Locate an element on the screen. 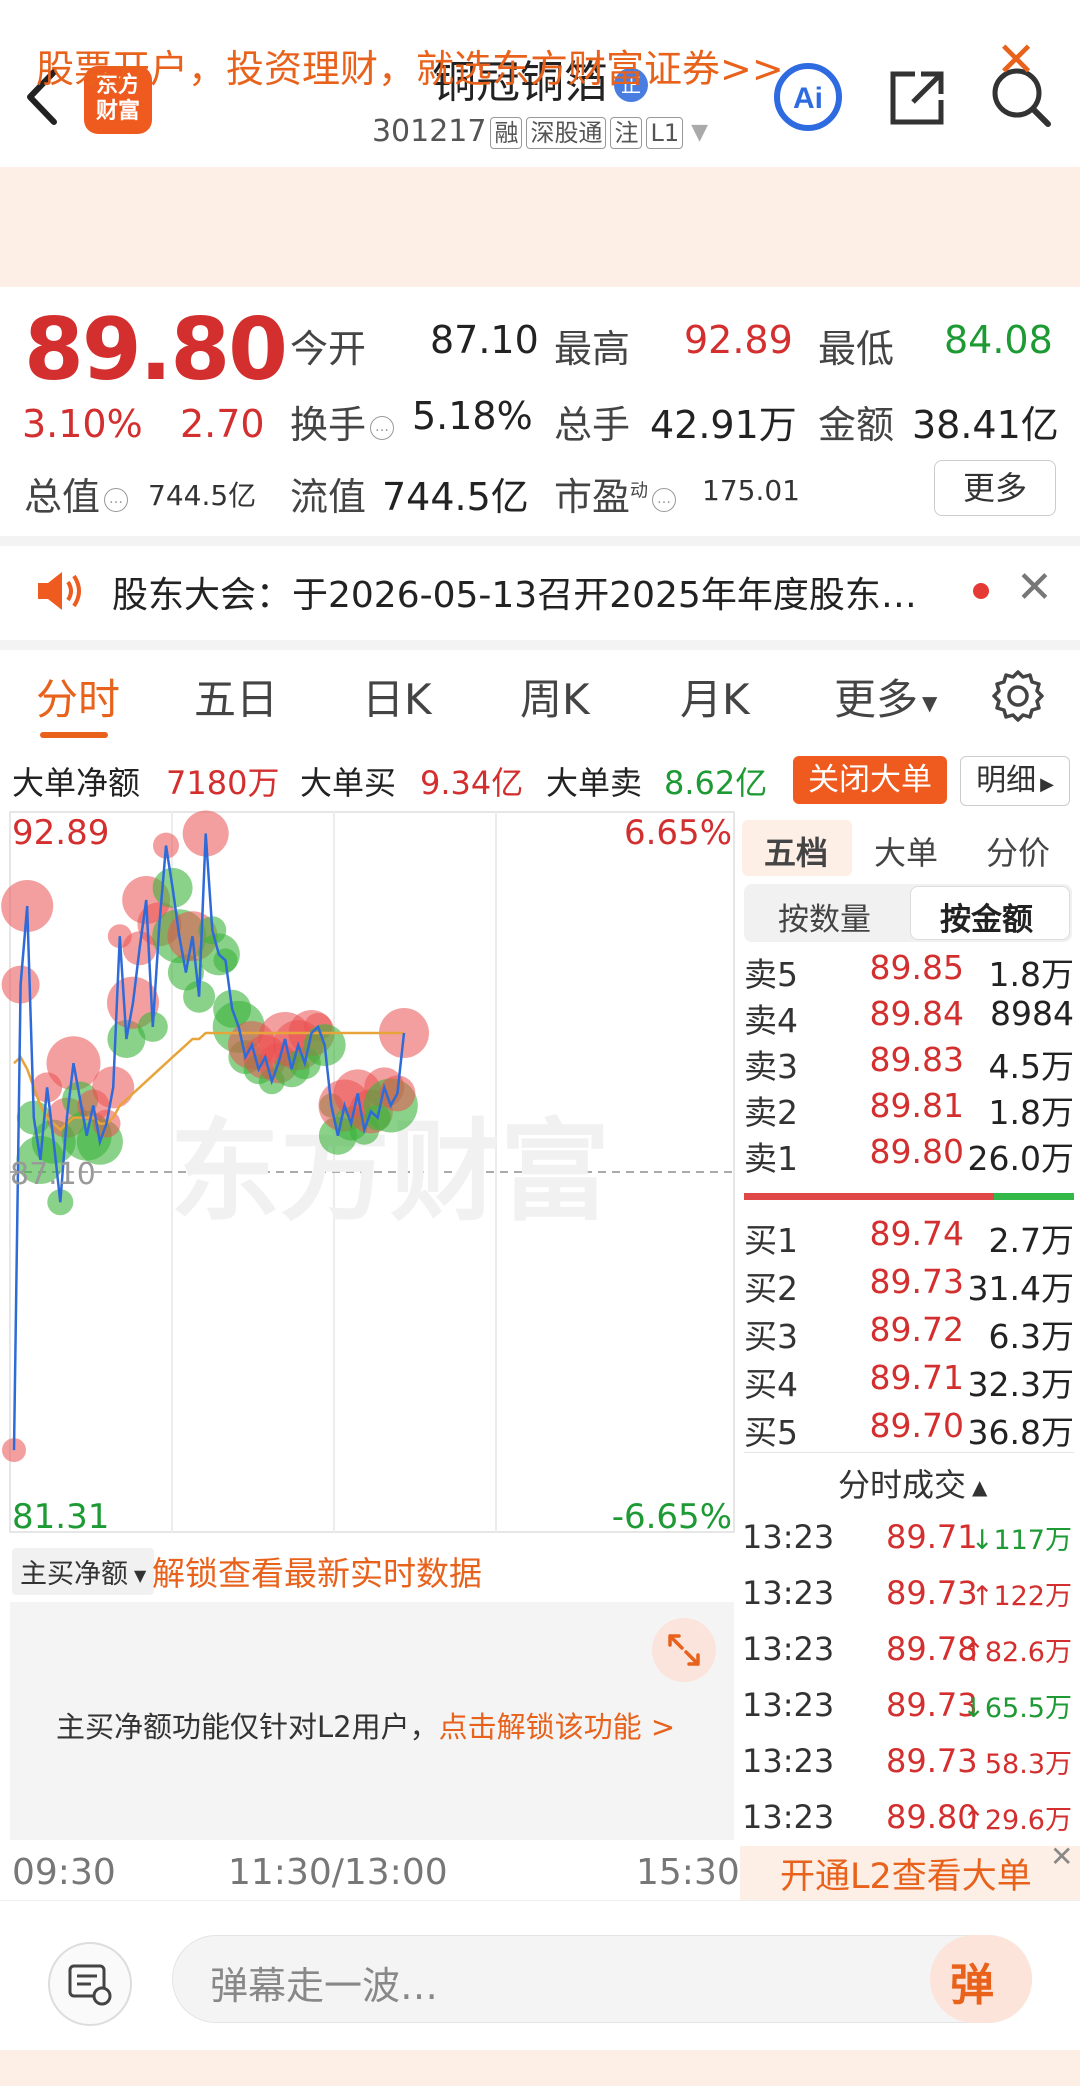 This screenshot has height=2087, width=1080. mktcap-value: 744.5亿 is located at coordinates (202, 495).